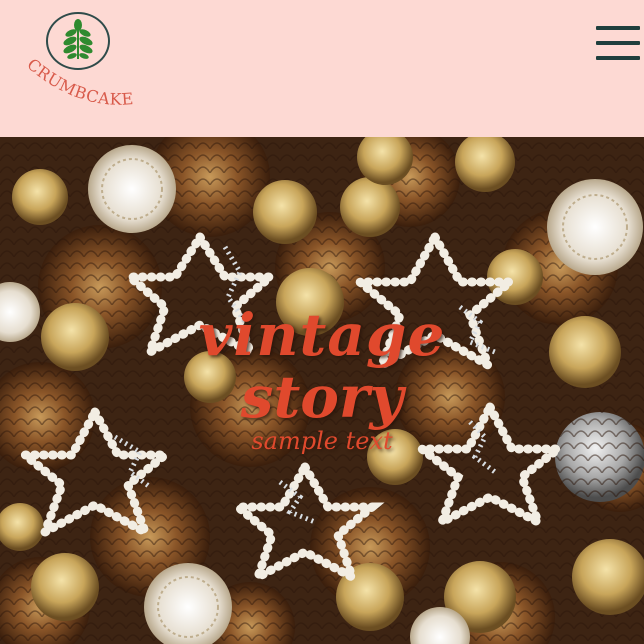 The height and width of the screenshot is (644, 644). I want to click on hero-title-line1: vintage, so click(322, 335).